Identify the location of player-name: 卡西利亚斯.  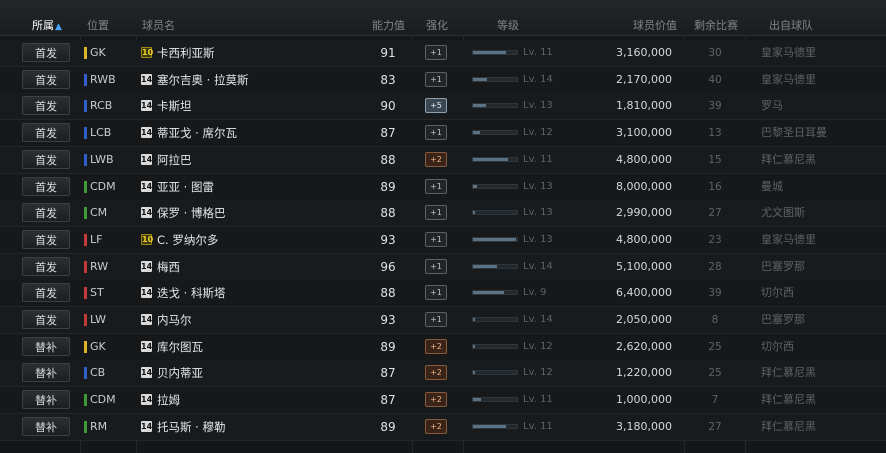
(186, 53).